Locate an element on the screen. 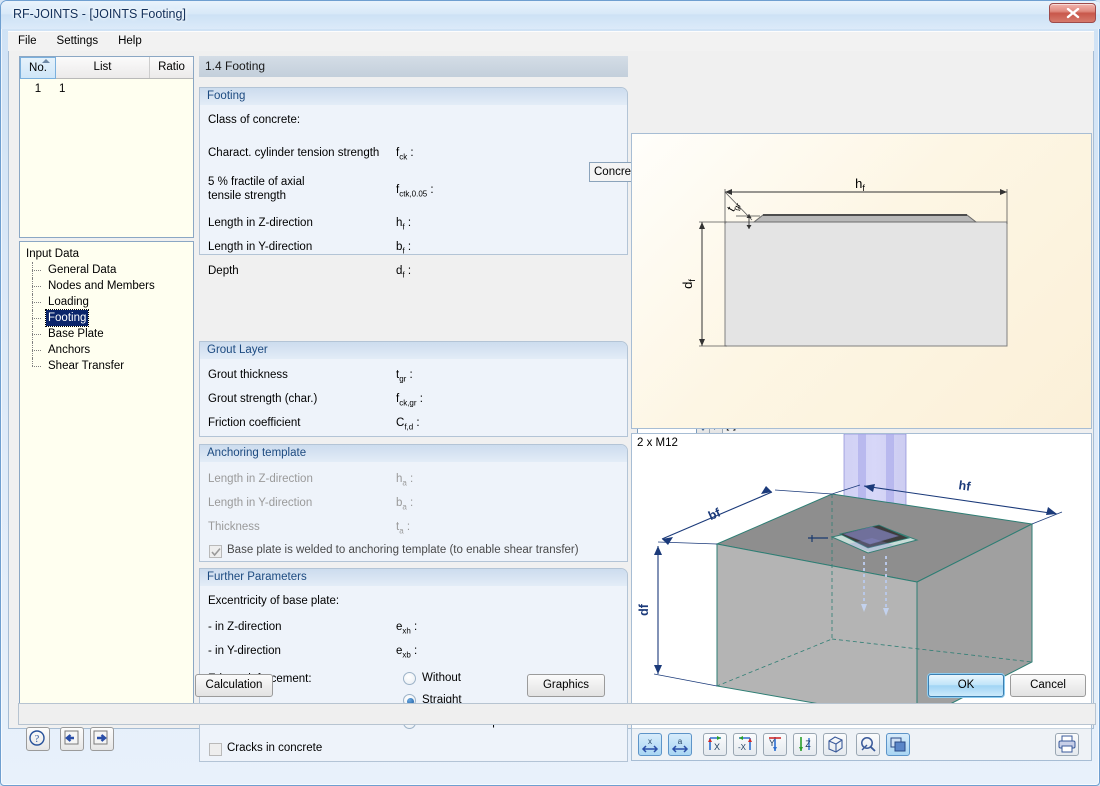 This screenshot has height=786, width=1100. hf-symbol: hf : is located at coordinates (404, 224).